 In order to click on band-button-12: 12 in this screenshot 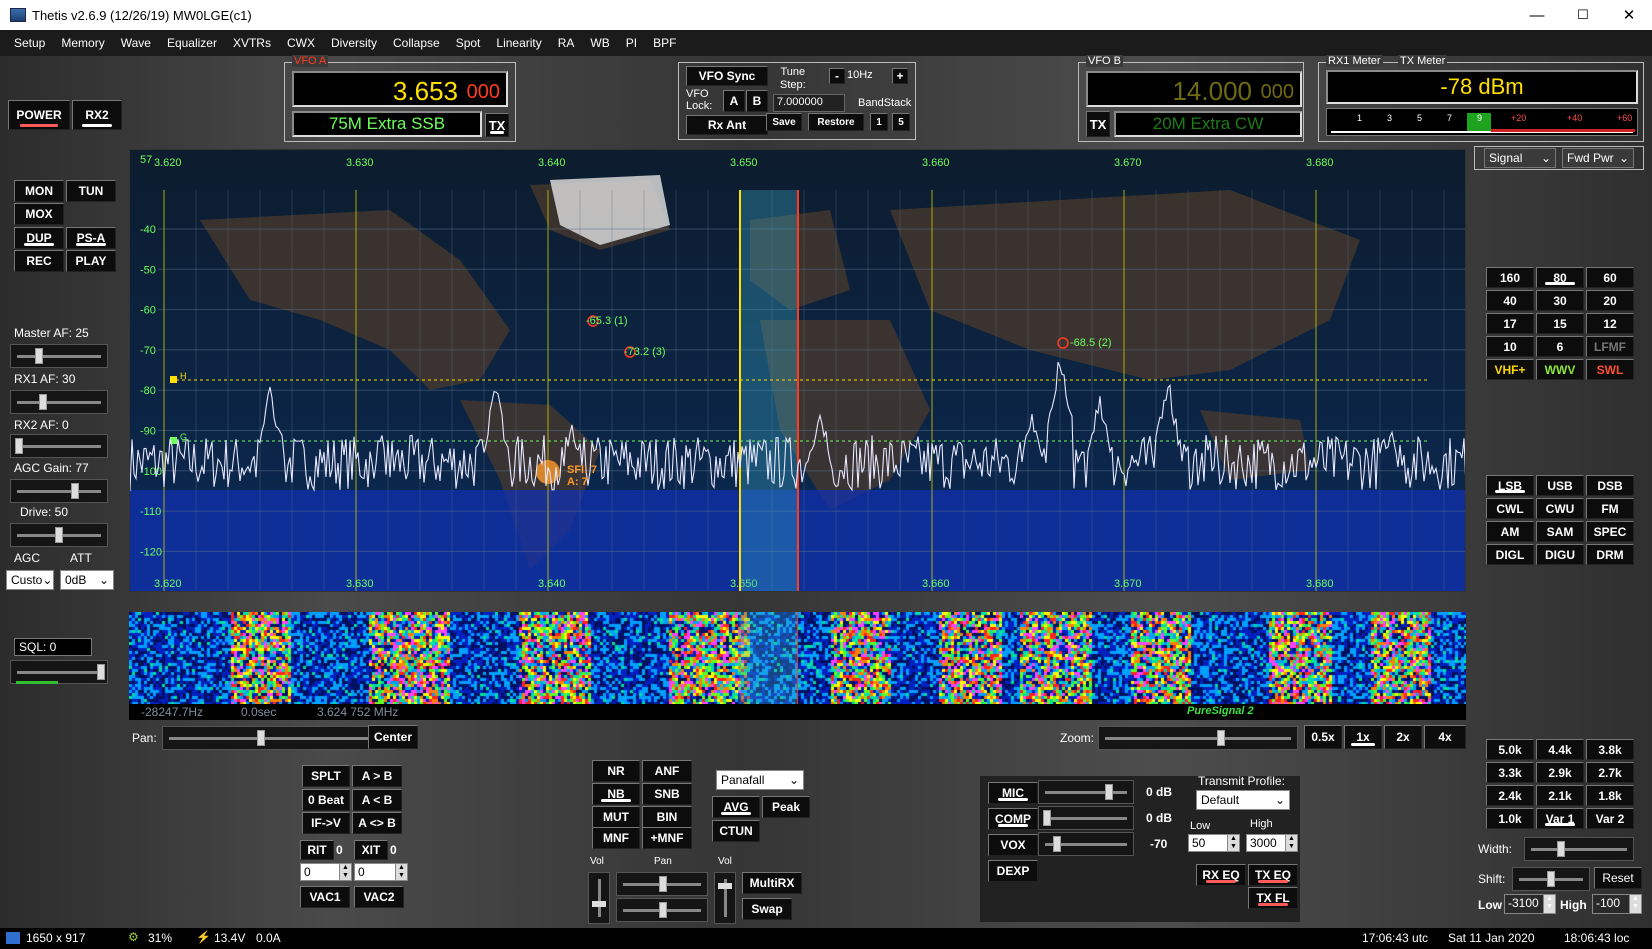, I will do `click(1610, 323)`.